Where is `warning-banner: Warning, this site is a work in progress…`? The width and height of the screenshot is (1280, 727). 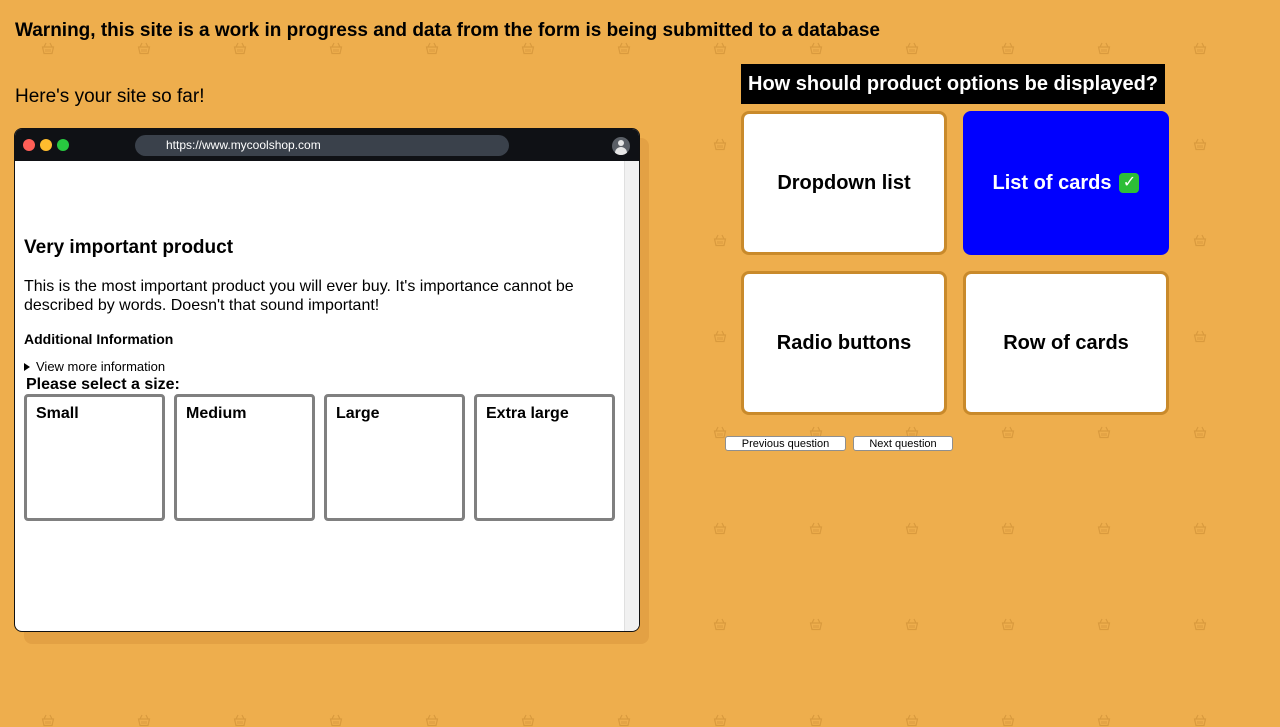 warning-banner: Warning, this site is a work in progress… is located at coordinates (448, 30).